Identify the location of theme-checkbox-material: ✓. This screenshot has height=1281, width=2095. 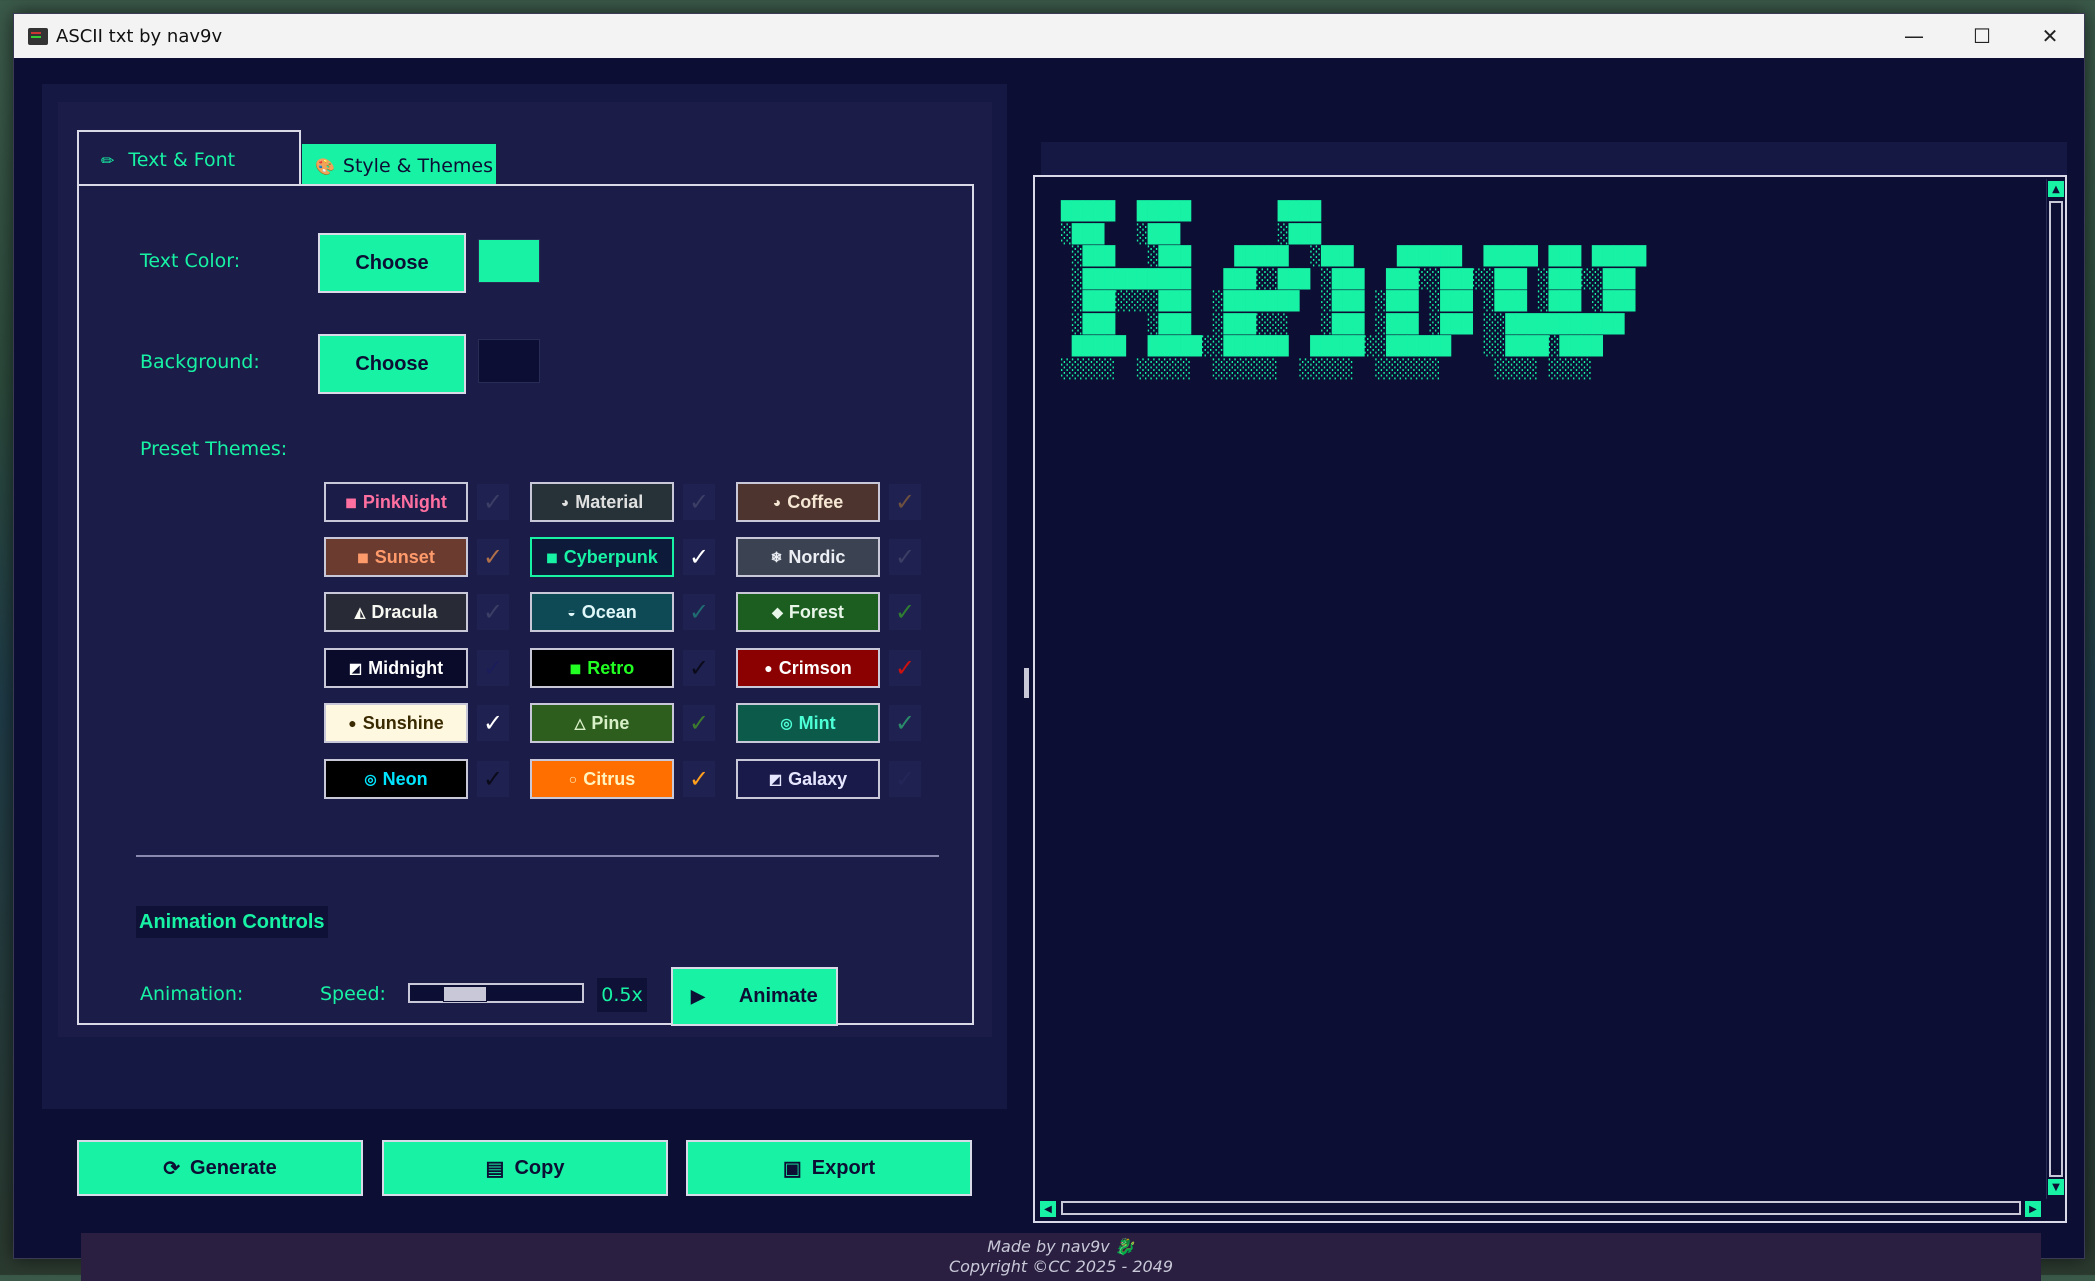
(699, 502).